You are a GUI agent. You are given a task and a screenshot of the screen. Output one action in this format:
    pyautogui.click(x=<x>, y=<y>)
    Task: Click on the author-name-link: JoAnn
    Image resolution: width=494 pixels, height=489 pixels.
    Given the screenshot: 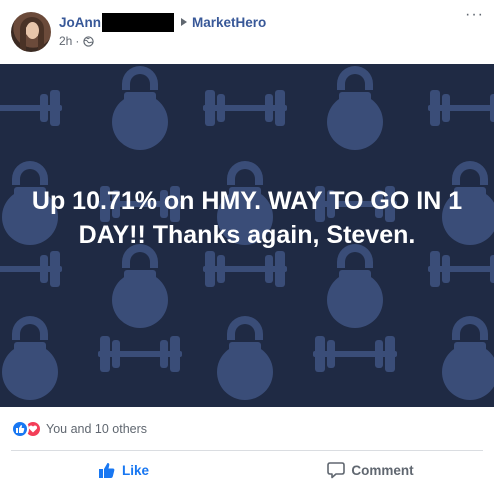 What is the action you would take?
    pyautogui.click(x=80, y=22)
    